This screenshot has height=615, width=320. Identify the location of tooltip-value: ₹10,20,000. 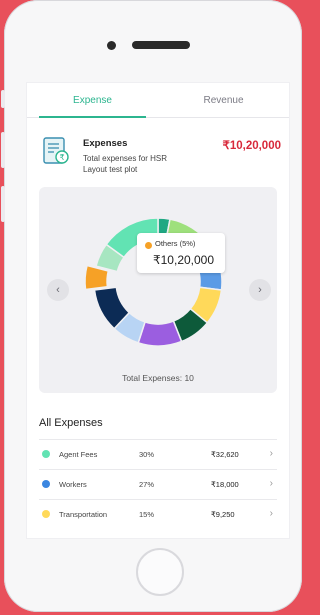
(184, 260).